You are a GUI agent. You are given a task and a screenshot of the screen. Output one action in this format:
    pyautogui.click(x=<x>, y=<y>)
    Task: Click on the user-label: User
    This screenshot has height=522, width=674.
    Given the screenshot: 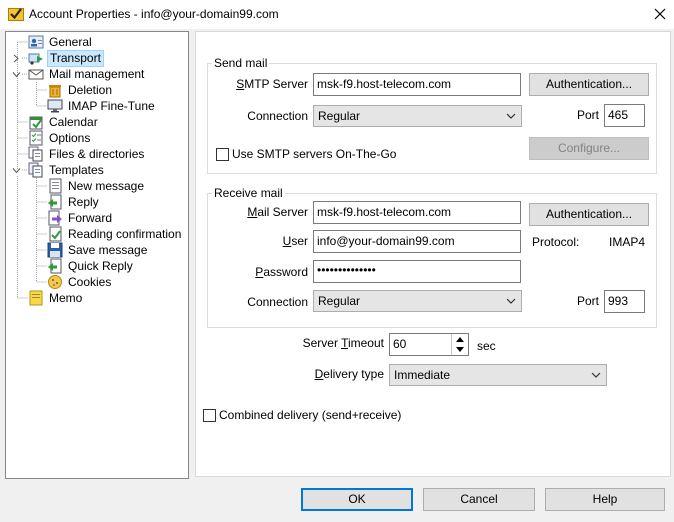 What is the action you would take?
    pyautogui.click(x=295, y=241)
    